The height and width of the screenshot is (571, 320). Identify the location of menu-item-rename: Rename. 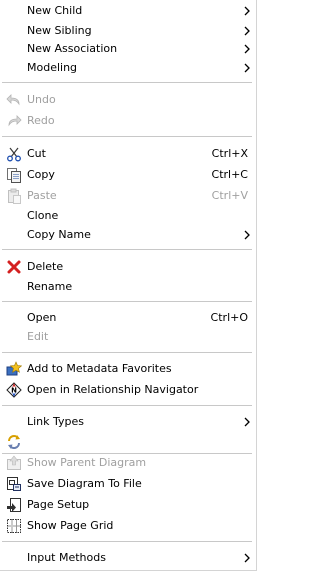
(128, 287).